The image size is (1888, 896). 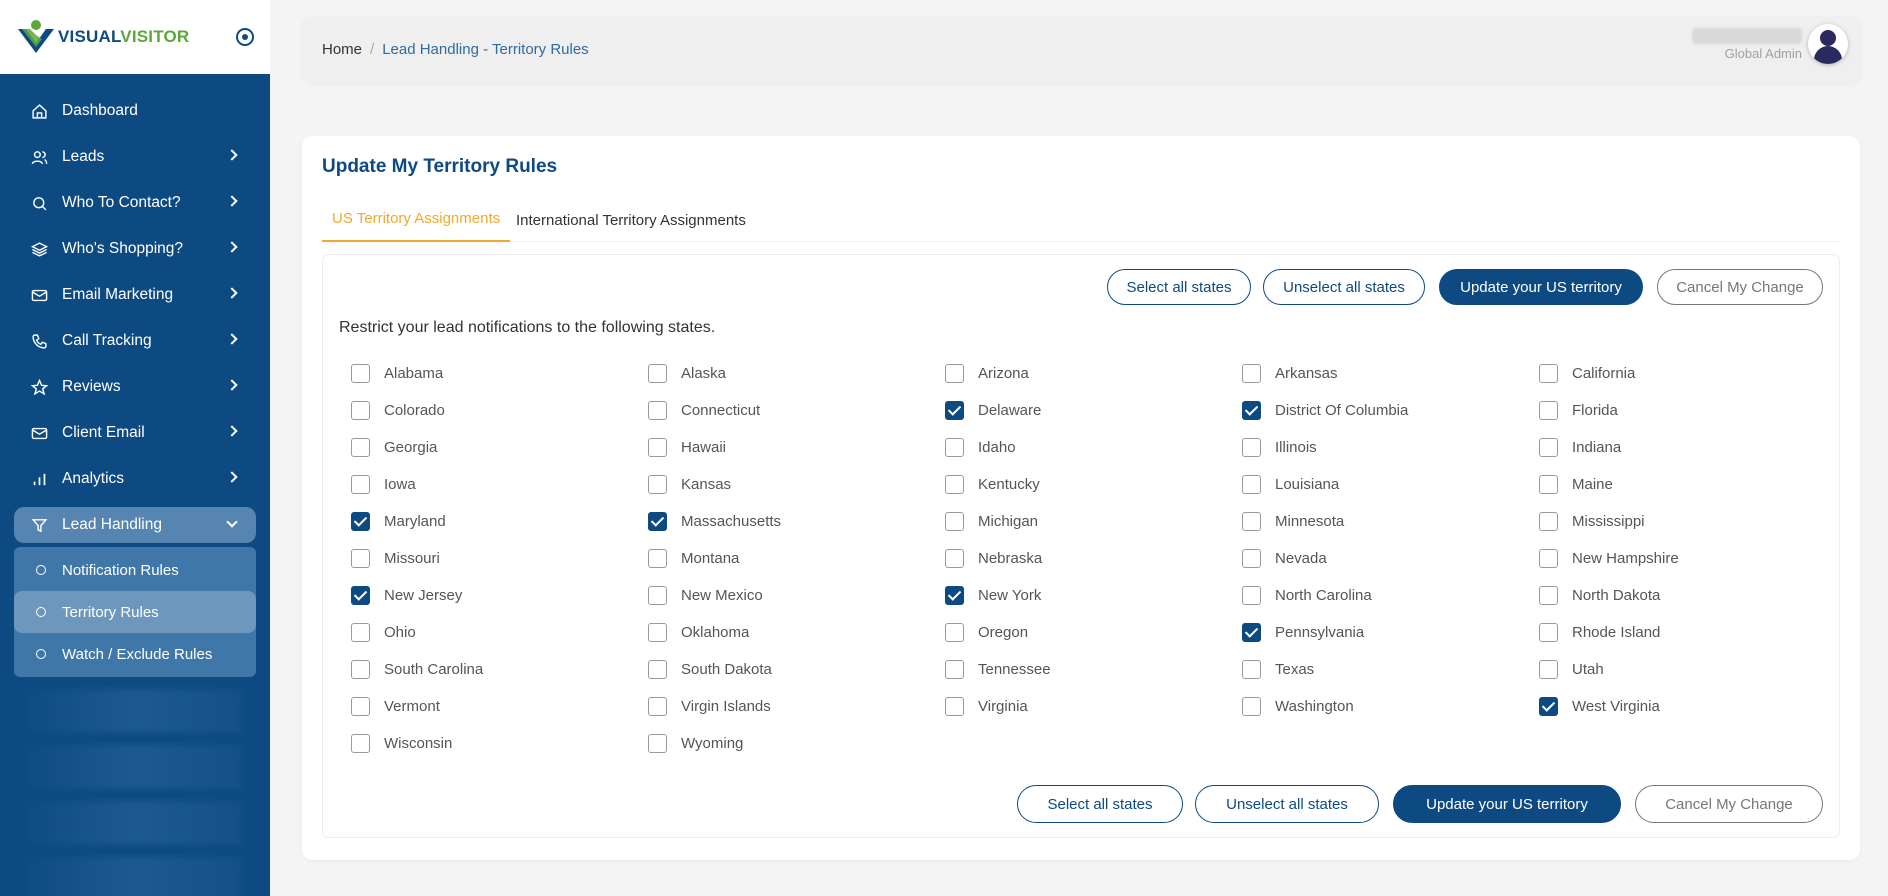 I want to click on state-checkbox-item: Idaho, so click(x=1085, y=447).